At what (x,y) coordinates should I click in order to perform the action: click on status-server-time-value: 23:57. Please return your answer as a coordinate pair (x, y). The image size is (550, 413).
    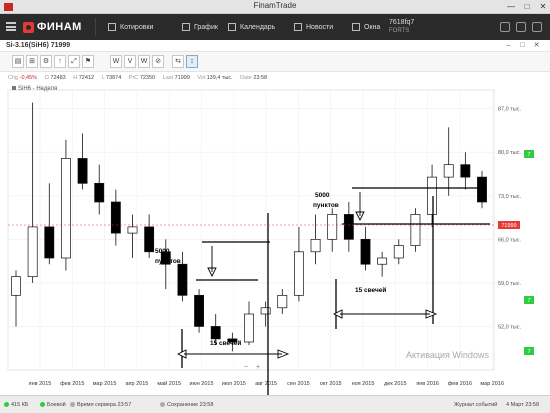
    Looking at the image, I should click on (124, 405).